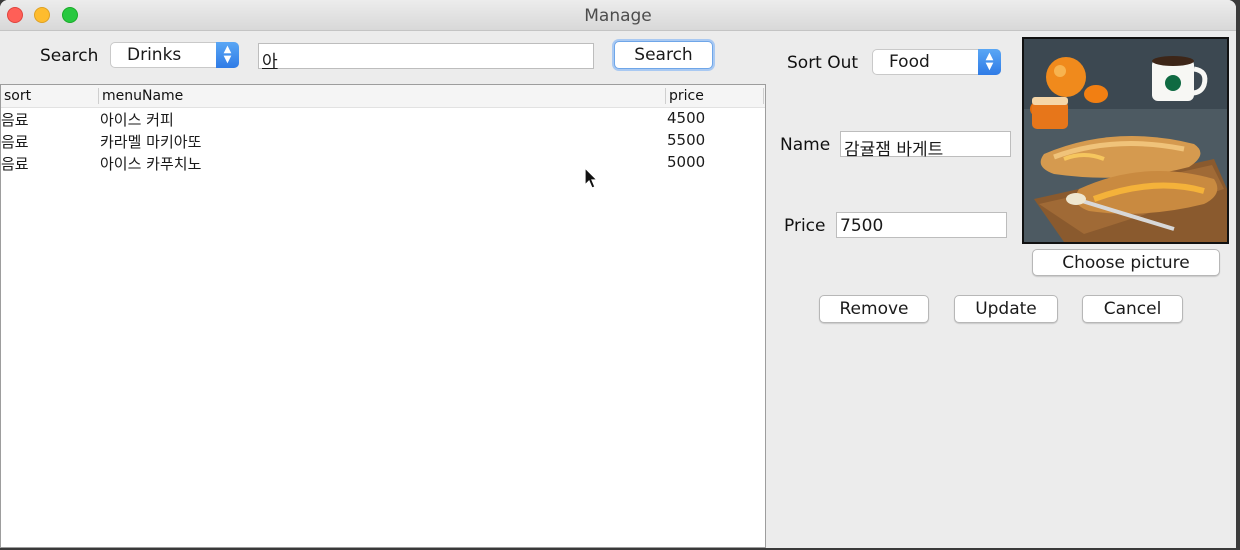 Image resolution: width=1240 pixels, height=550 pixels. What do you see at coordinates (69, 56) in the screenshot?
I see `search-label: Search` at bounding box center [69, 56].